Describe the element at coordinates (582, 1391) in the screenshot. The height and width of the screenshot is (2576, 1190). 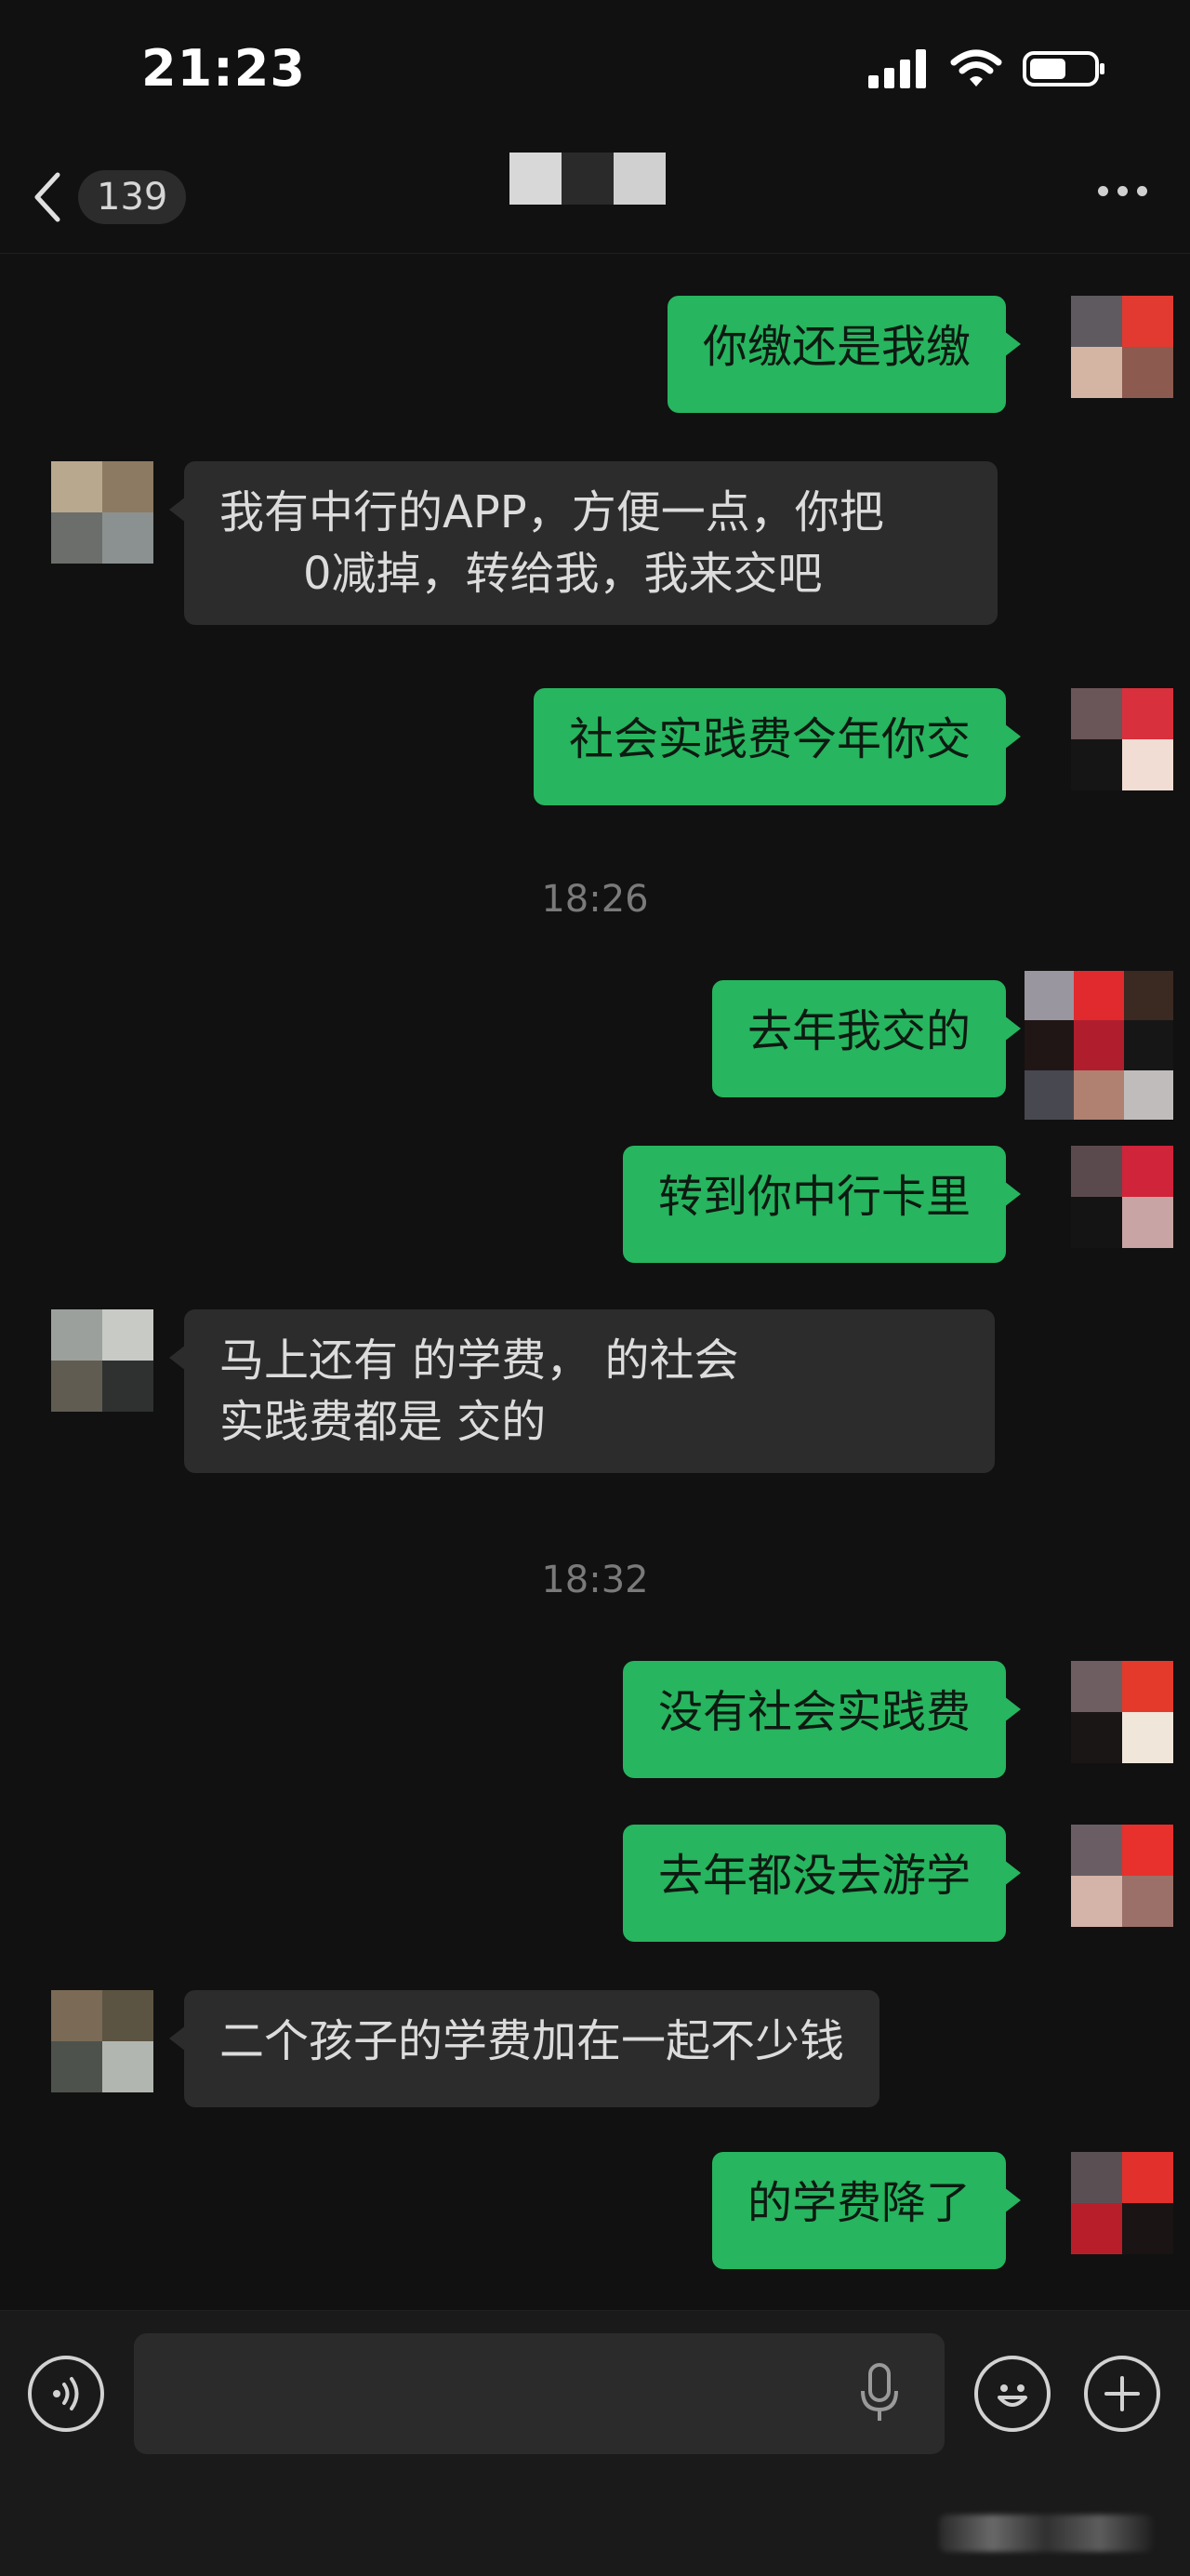
I see `message-bubble-received: 马上还有 的学费， 的社会 实践费都是 交的` at that location.